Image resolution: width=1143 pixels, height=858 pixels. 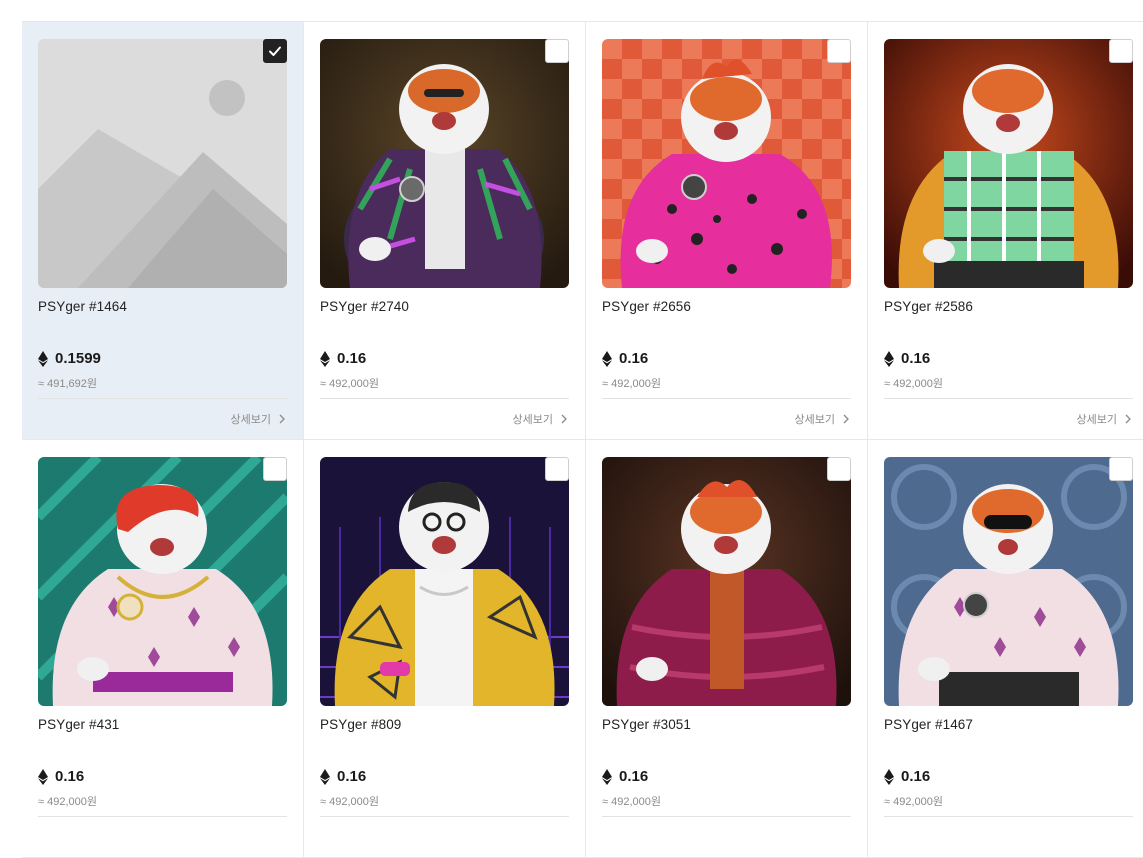 I want to click on tiger-nft-star-sweater-sunglasses, so click(x=1008, y=581).